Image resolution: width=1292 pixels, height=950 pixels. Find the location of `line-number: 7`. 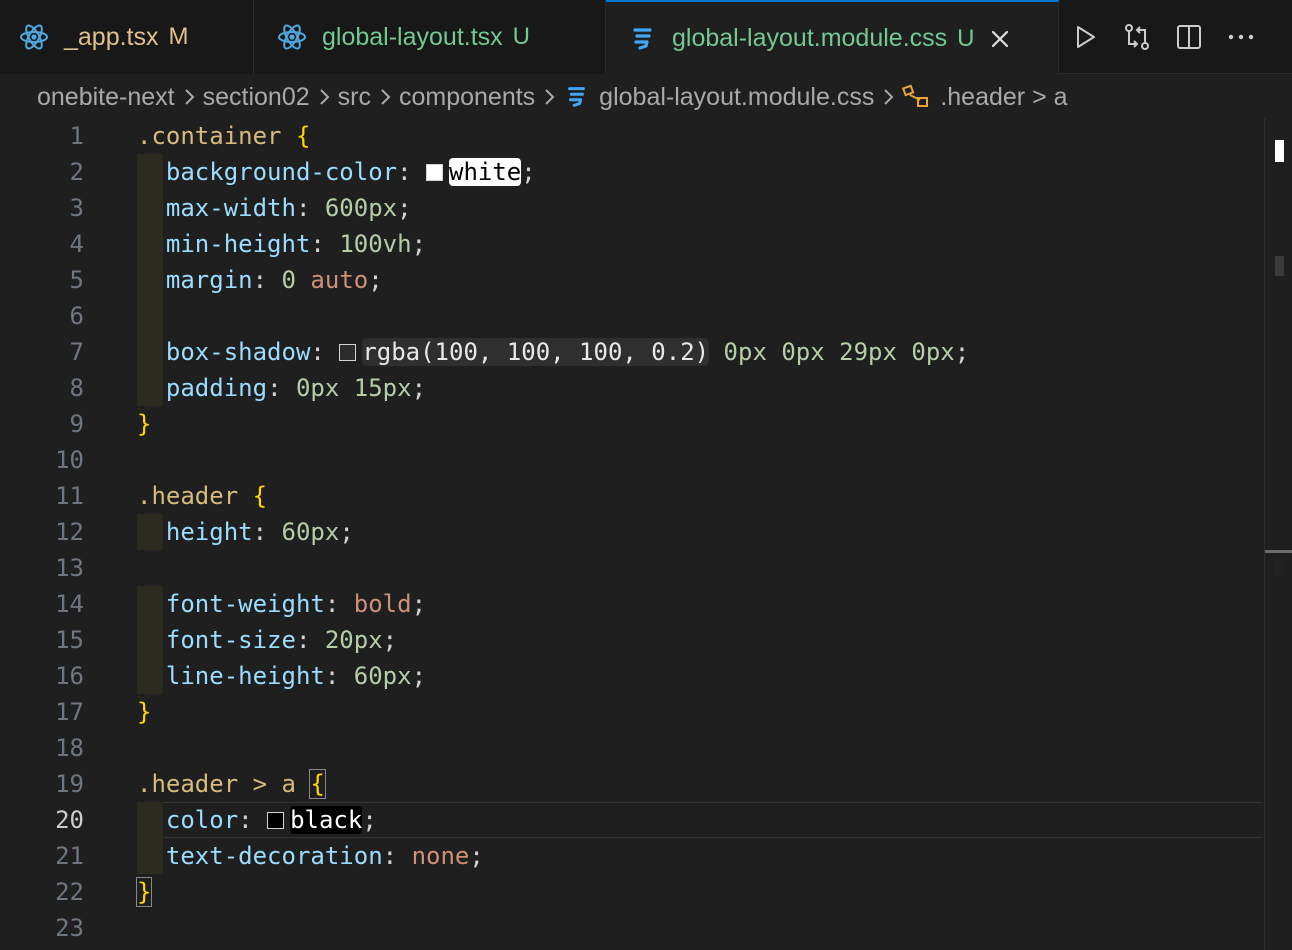

line-number: 7 is located at coordinates (76, 352).